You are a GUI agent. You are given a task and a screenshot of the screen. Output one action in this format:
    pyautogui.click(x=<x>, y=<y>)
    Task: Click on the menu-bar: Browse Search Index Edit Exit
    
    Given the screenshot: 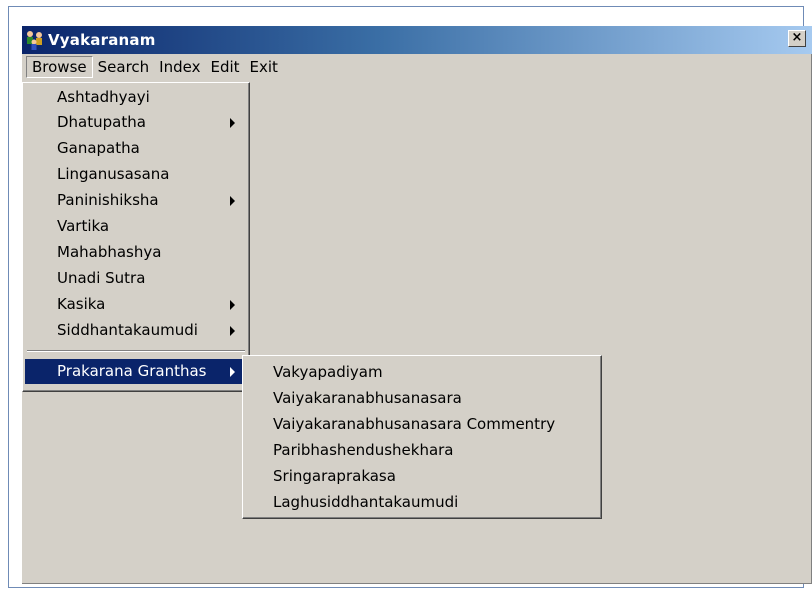 What is the action you would take?
    pyautogui.click(x=417, y=67)
    